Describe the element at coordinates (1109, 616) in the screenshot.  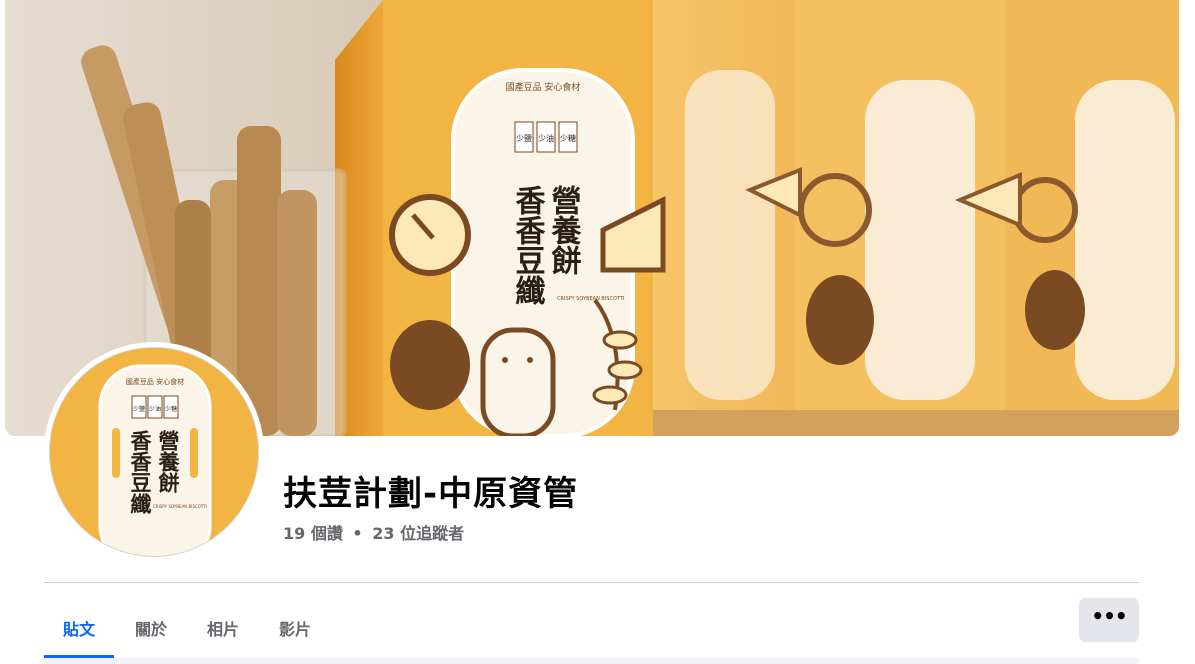
I see `more-horizontal-icon: •••` at that location.